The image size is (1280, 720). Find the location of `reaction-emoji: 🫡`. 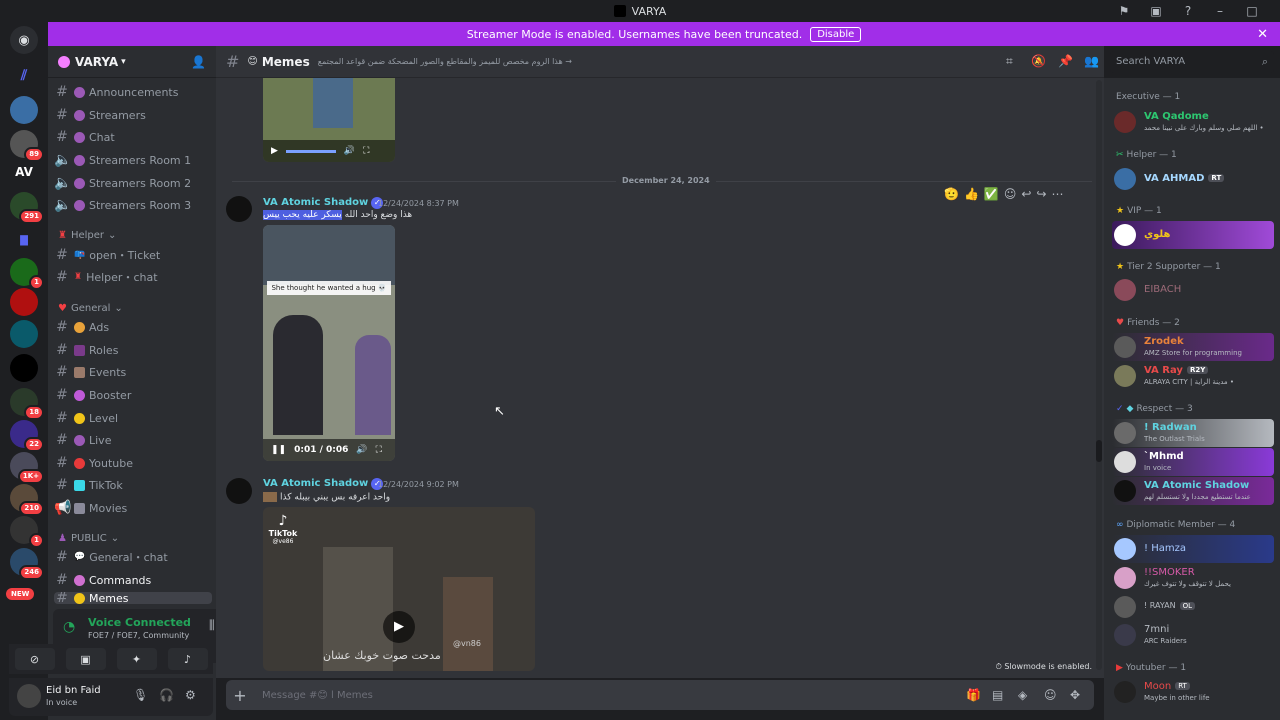

reaction-emoji: 🫡 is located at coordinates (951, 194).